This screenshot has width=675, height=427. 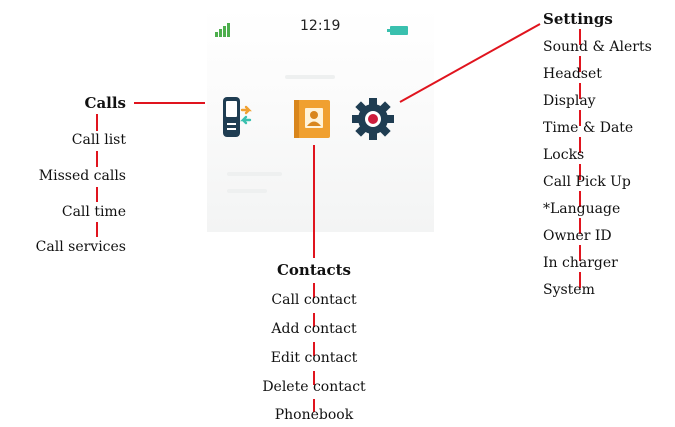 What do you see at coordinates (564, 155) in the screenshot?
I see `settings-item-locks: Locks` at bounding box center [564, 155].